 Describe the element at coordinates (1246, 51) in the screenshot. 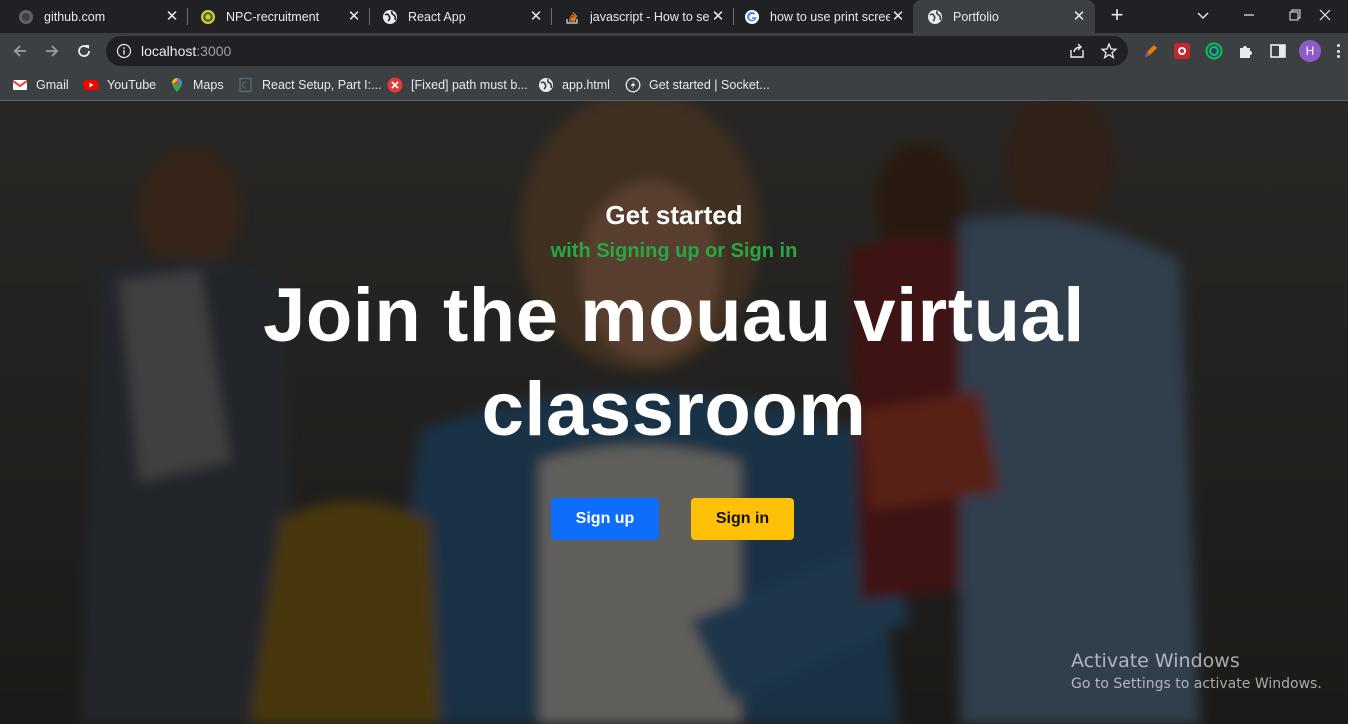

I see `puzzle-icon` at that location.